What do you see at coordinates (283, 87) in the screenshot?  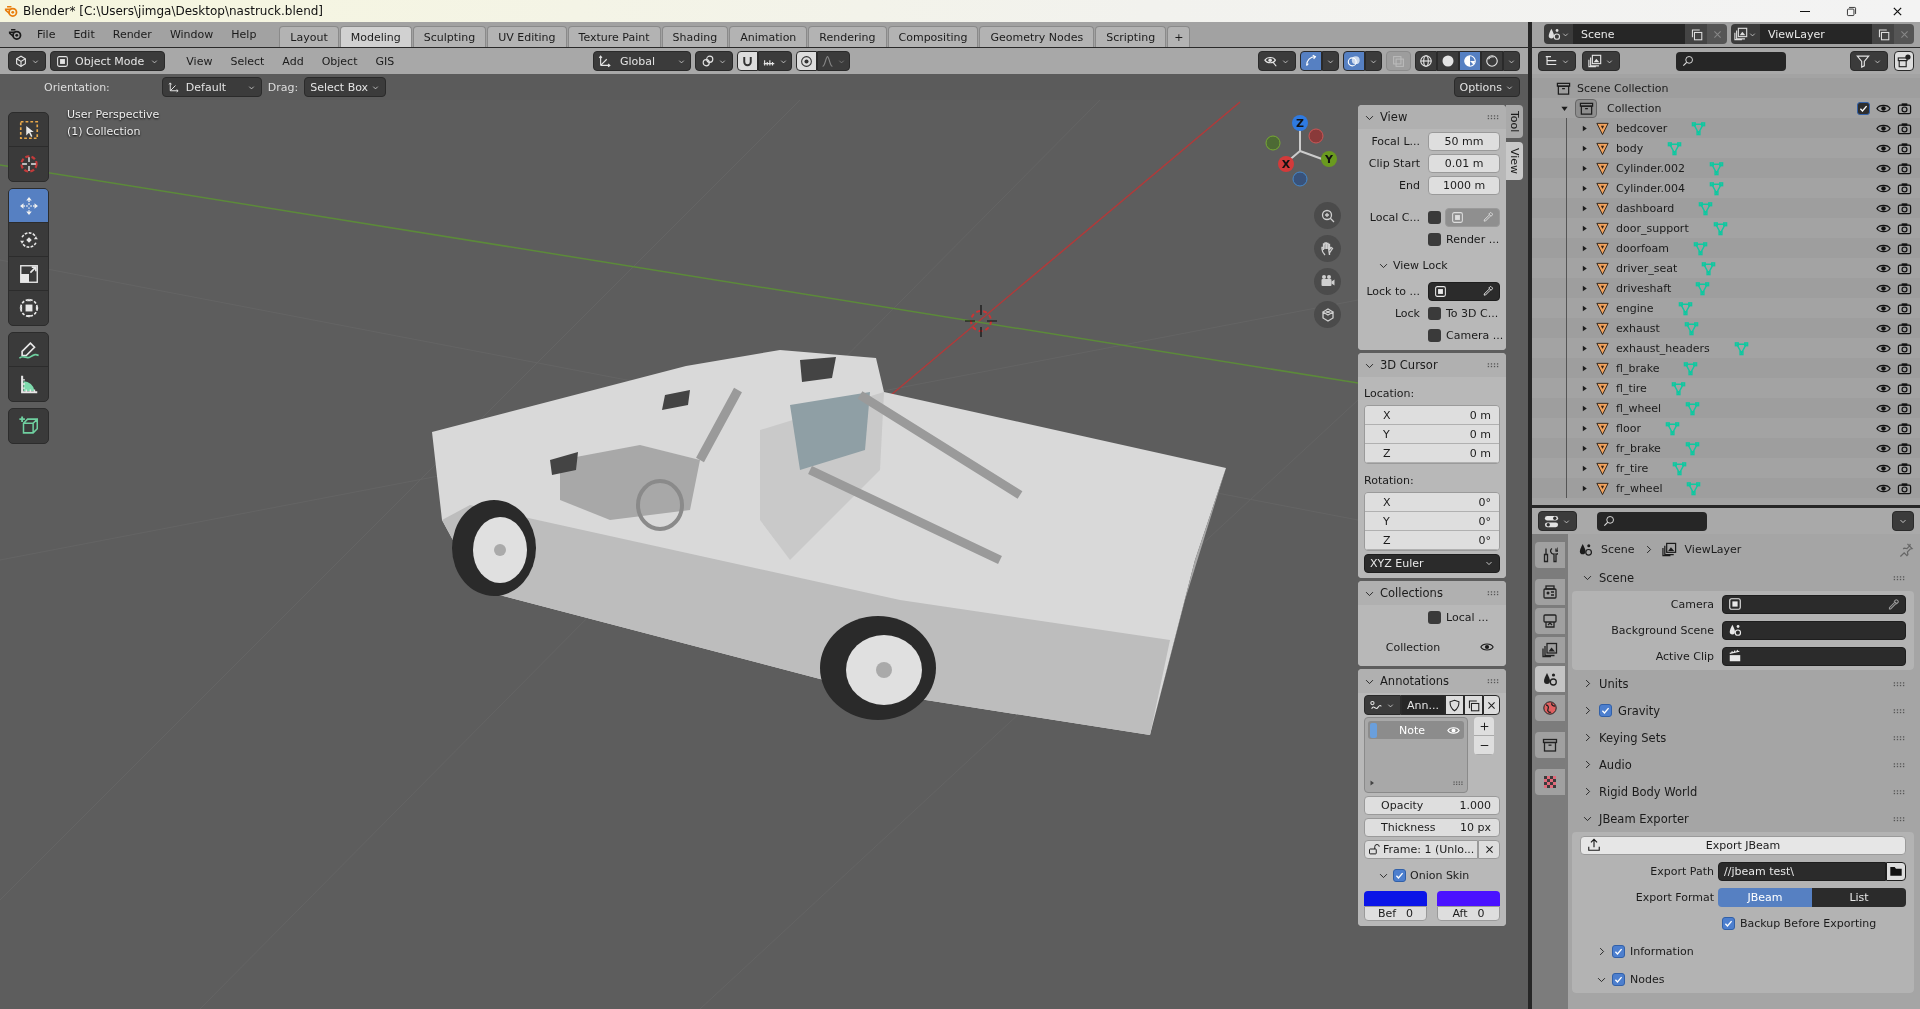 I see `drag-label: Drag:` at bounding box center [283, 87].